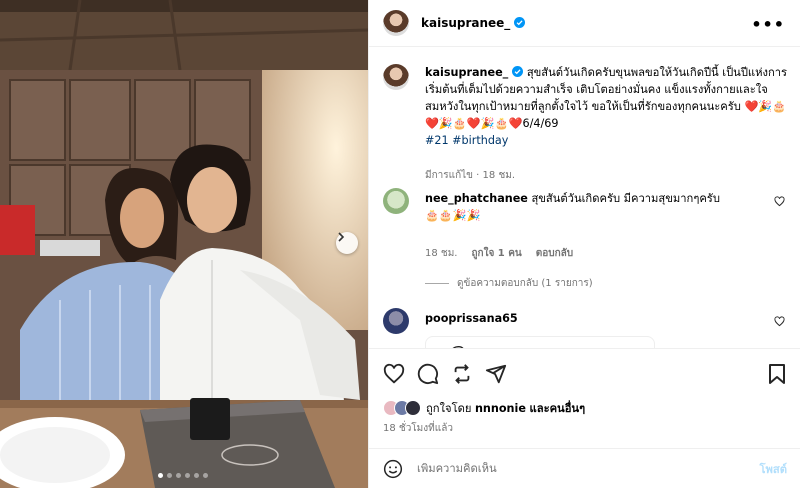  Describe the element at coordinates (525, 283) in the screenshot. I see `view-replies-label: ดูข้อความตอบกลับ (1 รายการ)` at that location.